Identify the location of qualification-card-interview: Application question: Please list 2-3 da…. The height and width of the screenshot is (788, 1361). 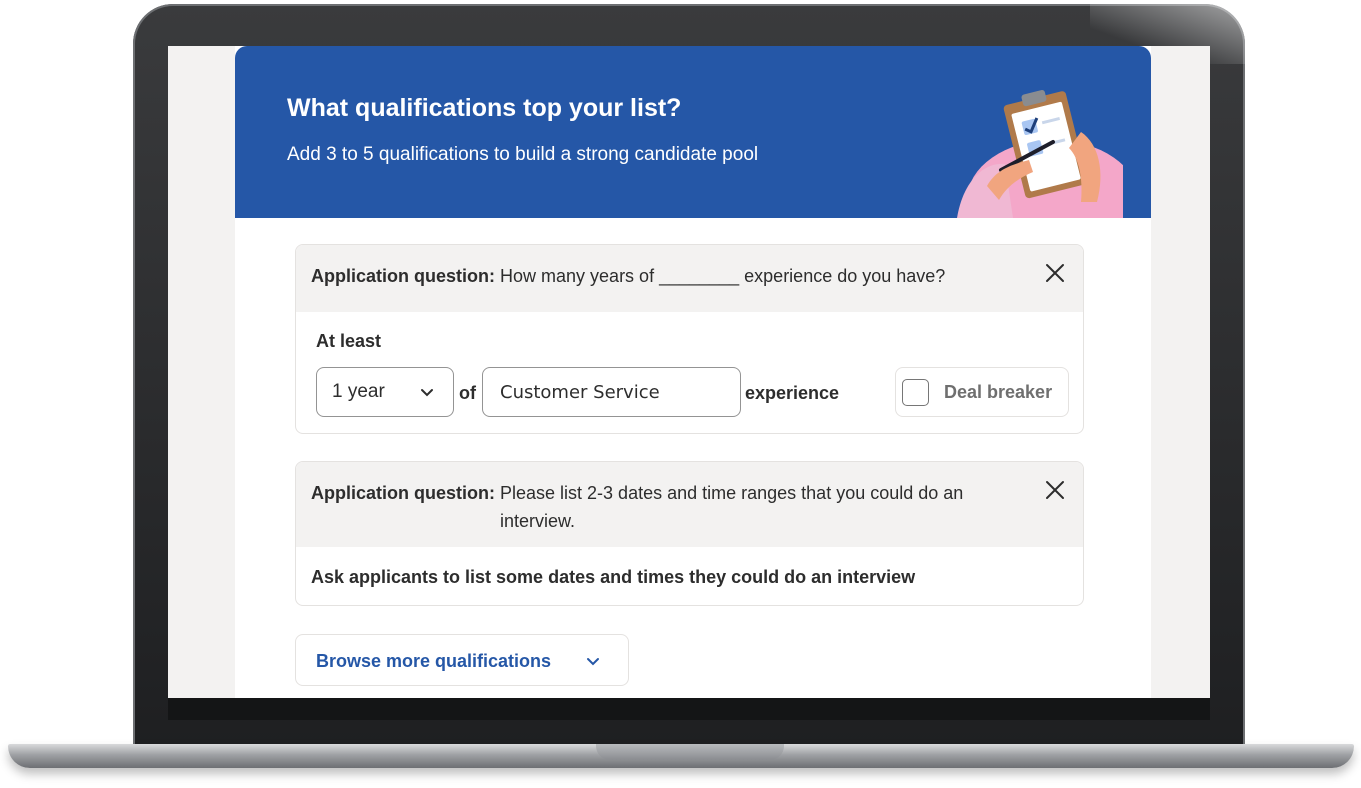
(689, 533).